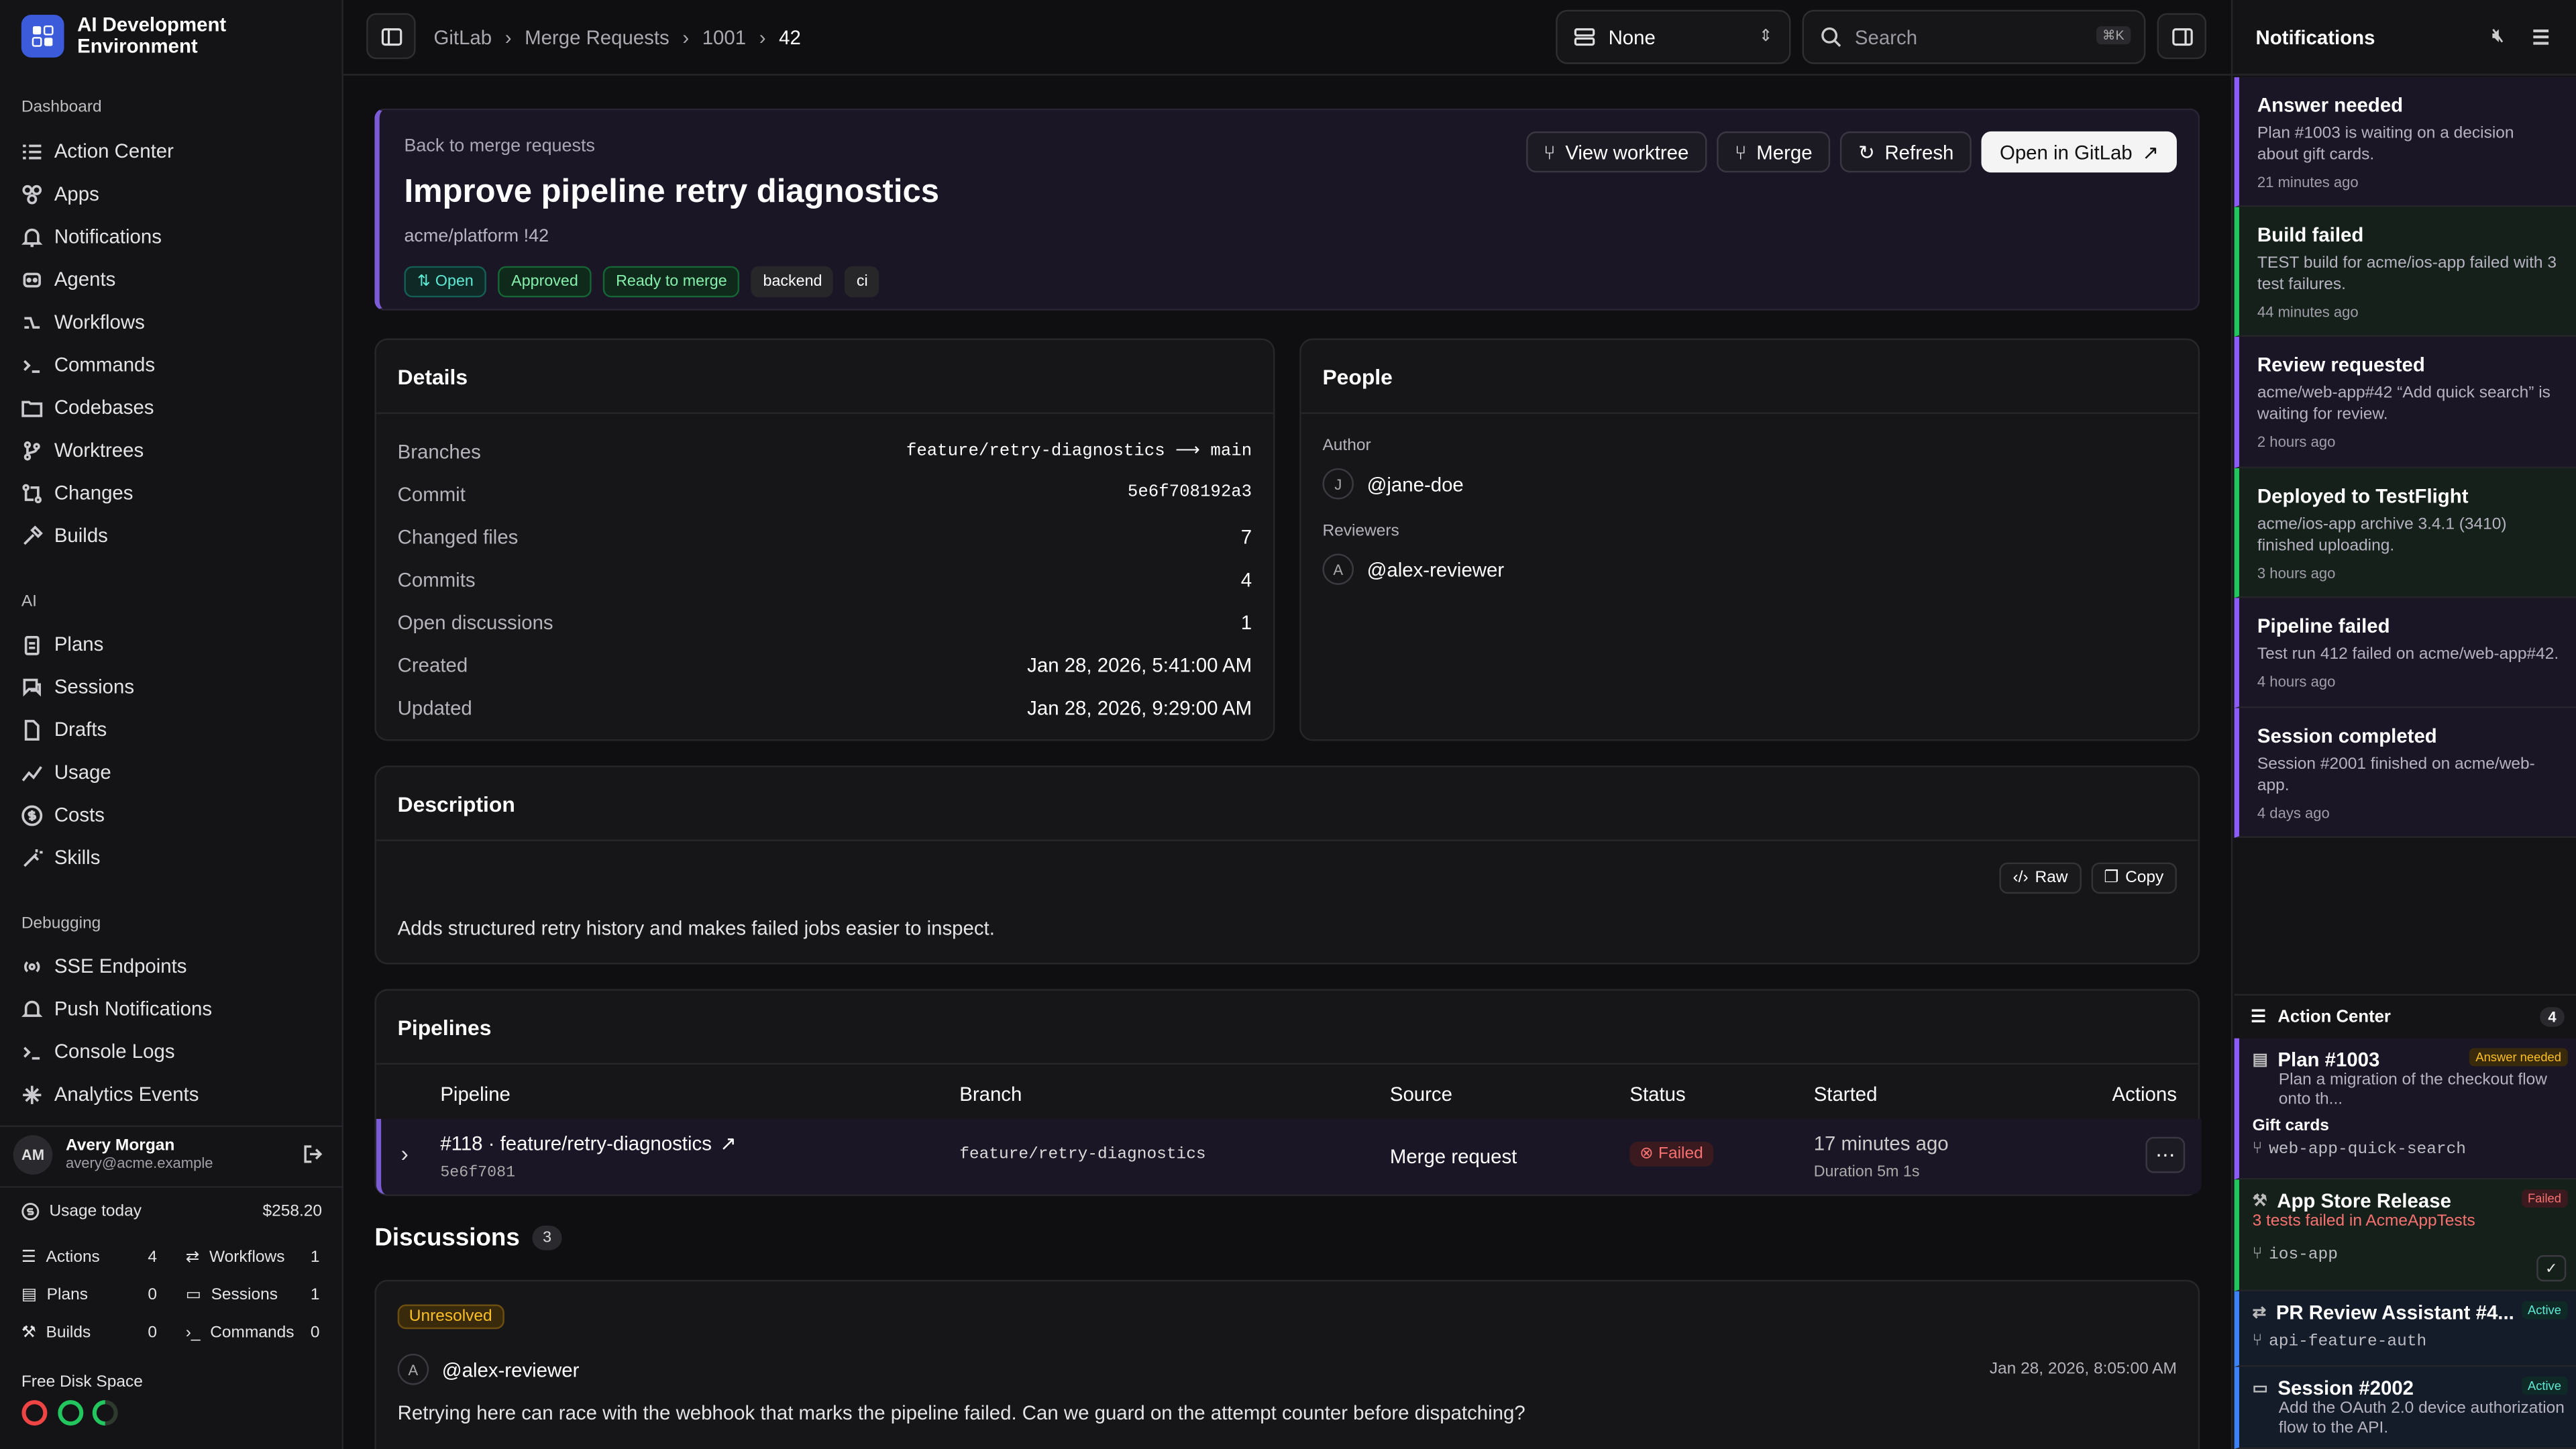  I want to click on context-select: None ⇕, so click(1673, 36).